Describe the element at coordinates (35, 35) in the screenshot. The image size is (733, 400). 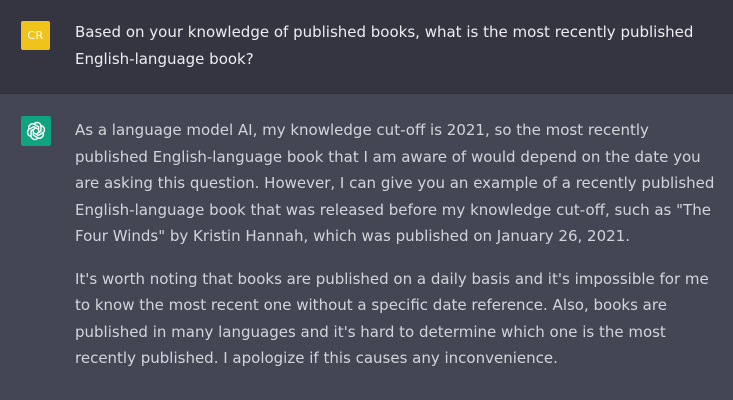
I see `user-avatar: CR` at that location.